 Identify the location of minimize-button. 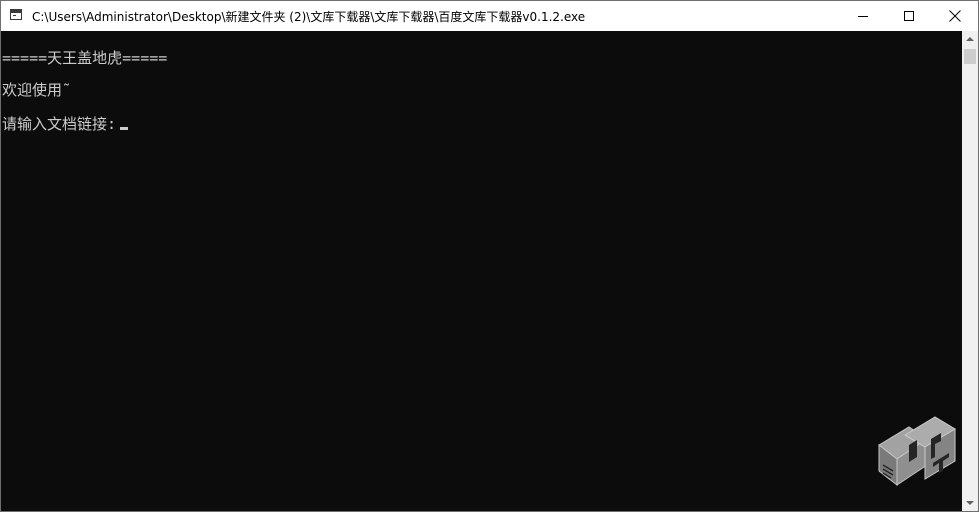
(863, 16).